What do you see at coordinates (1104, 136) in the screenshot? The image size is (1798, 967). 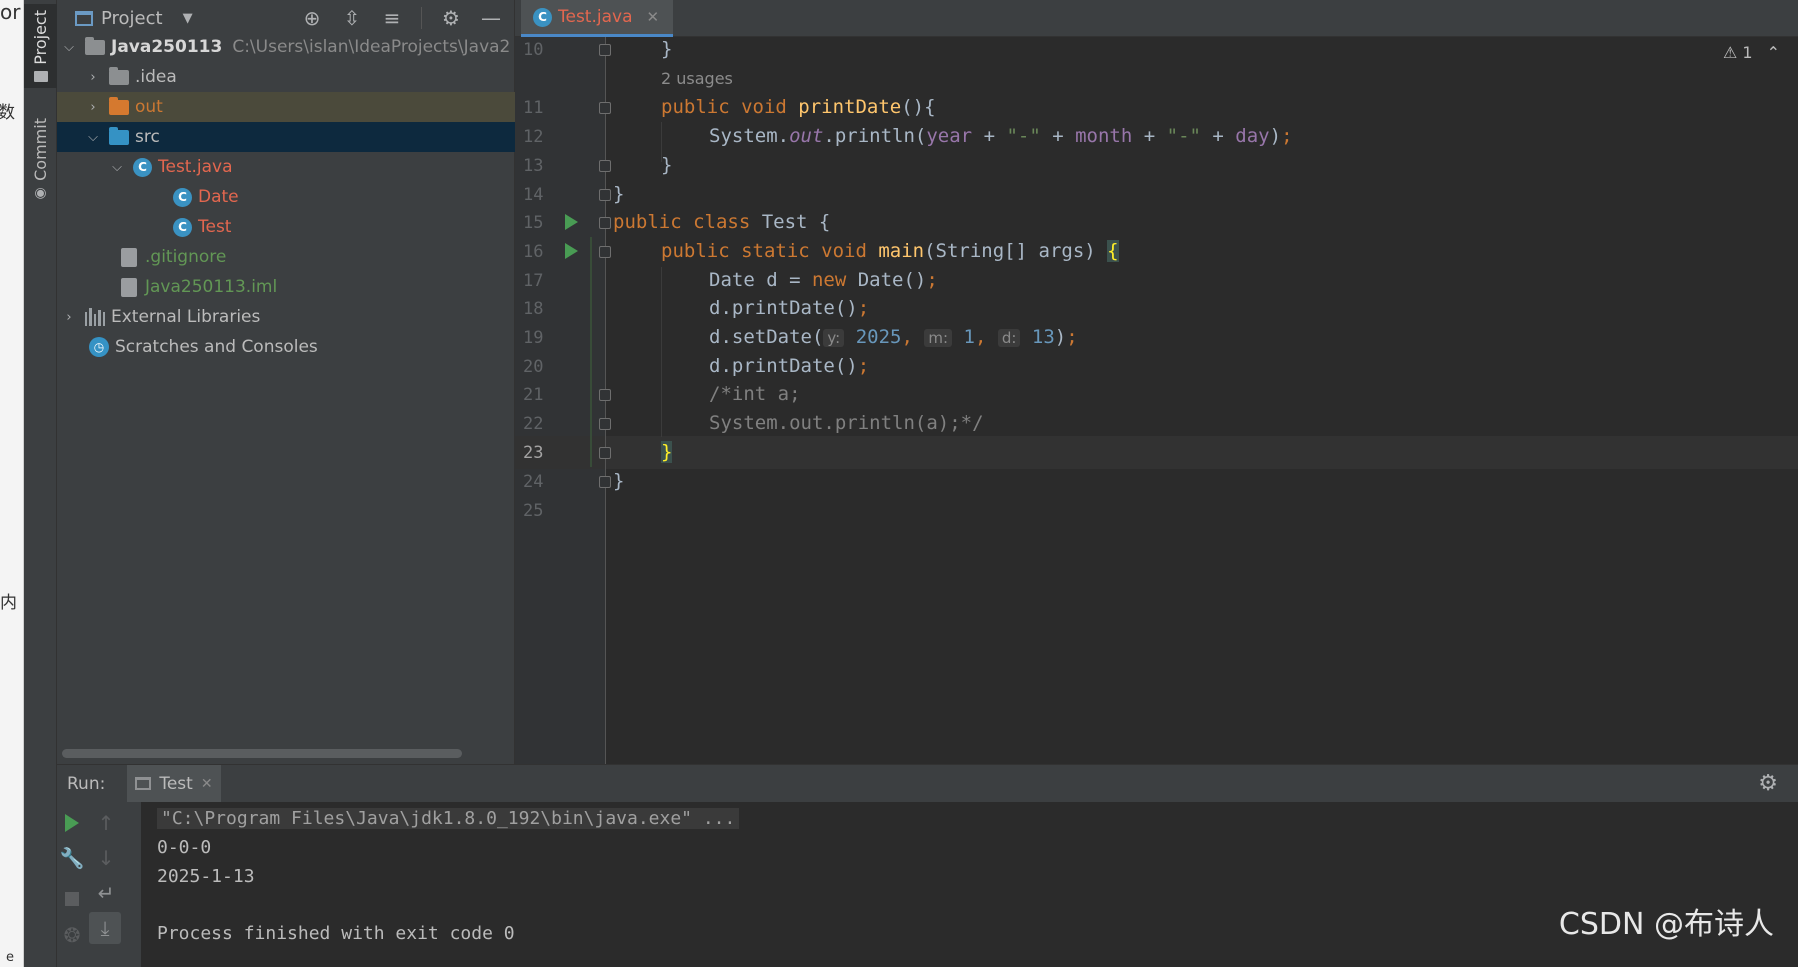 I see `code-field: month` at bounding box center [1104, 136].